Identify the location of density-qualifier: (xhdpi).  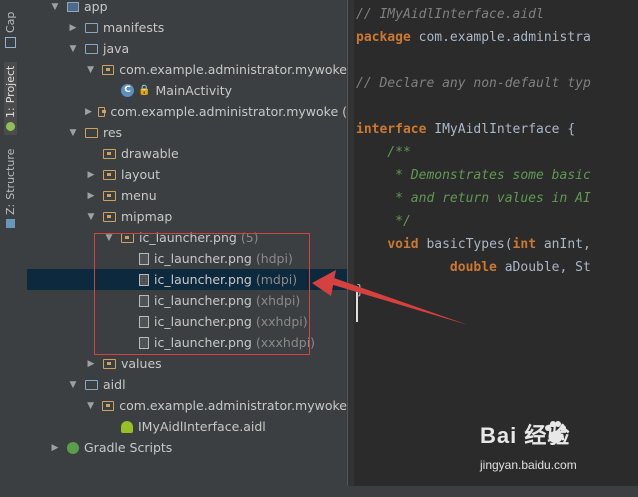
(278, 300).